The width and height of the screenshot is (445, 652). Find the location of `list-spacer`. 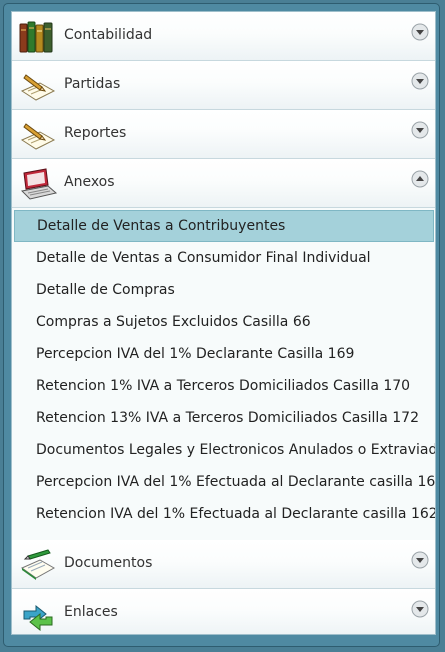

list-spacer is located at coordinates (223, 536).